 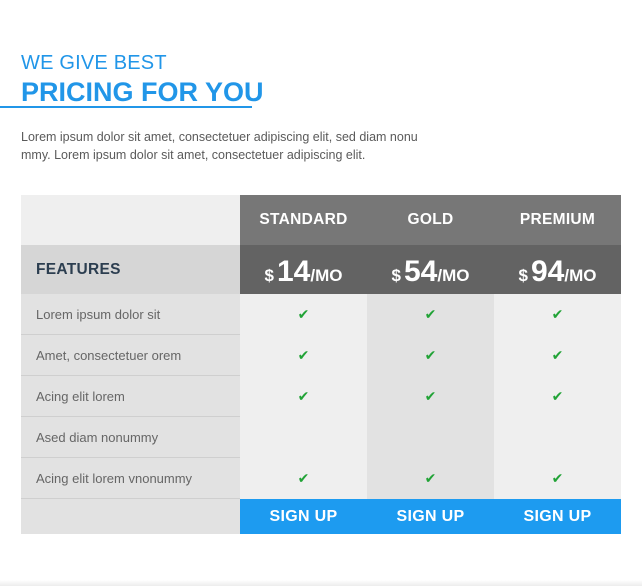 I want to click on feature-row: Amet, consectetuer orem ✔ ✔ ✔, so click(x=321, y=355).